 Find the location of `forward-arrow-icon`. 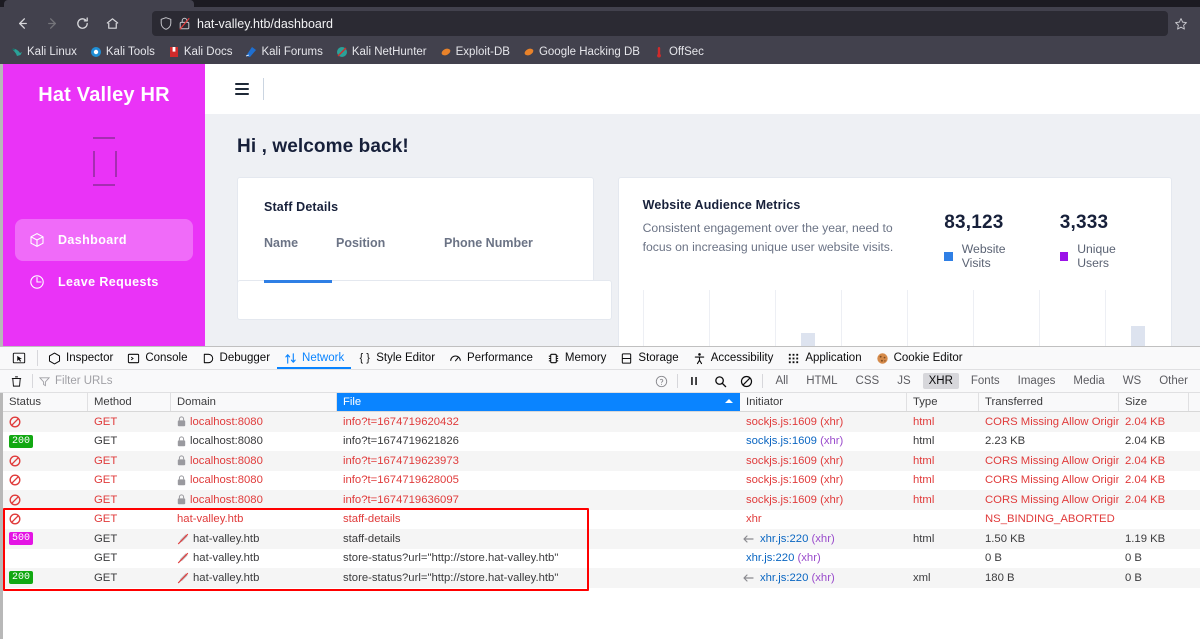

forward-arrow-icon is located at coordinates (52, 24).